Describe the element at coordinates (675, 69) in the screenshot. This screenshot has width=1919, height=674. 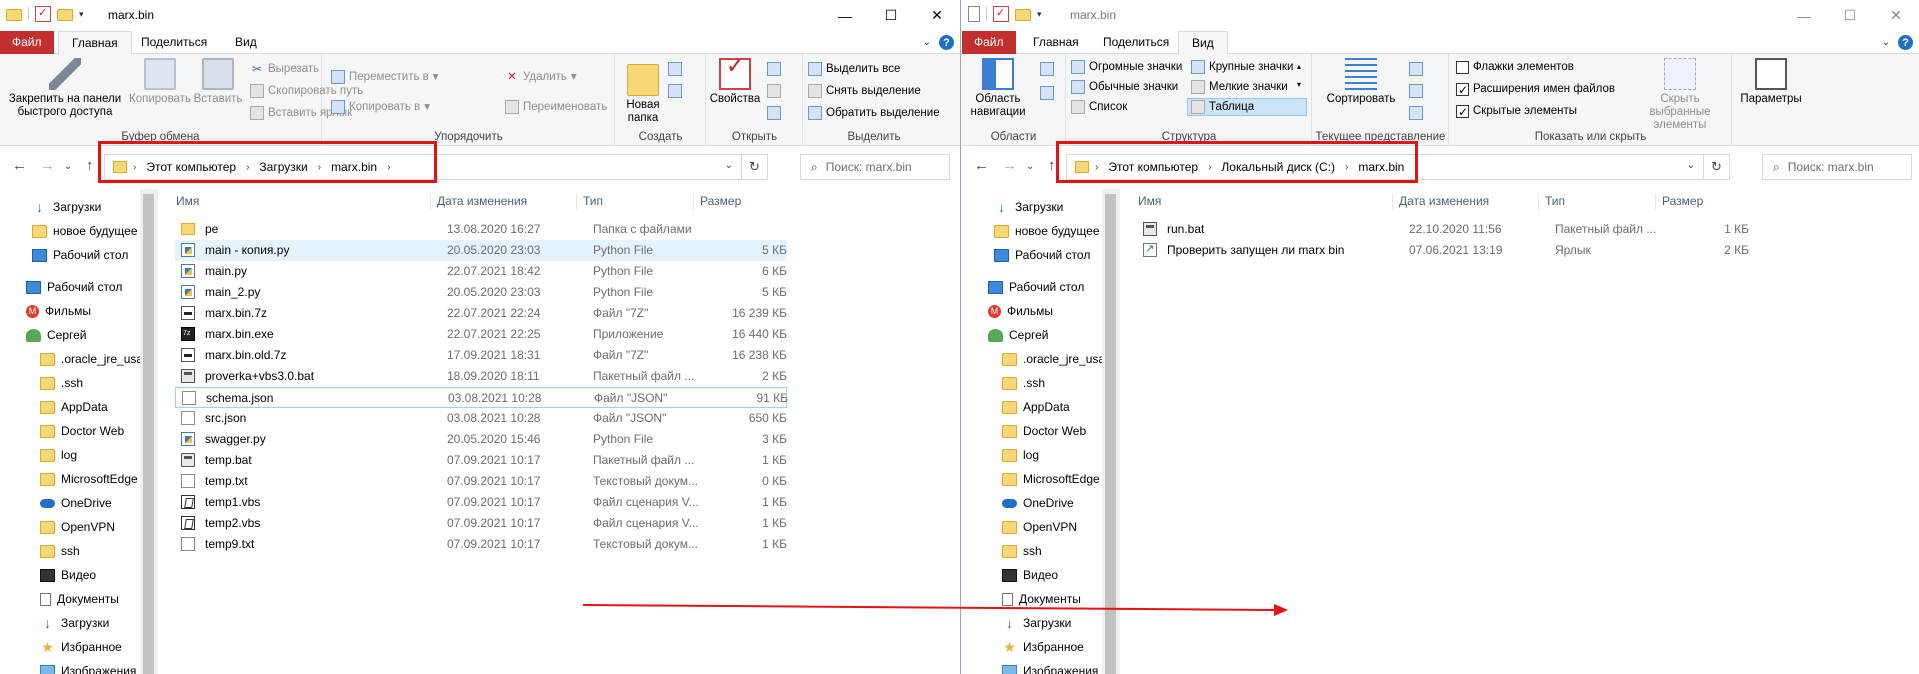
I see `new-item-button` at that location.